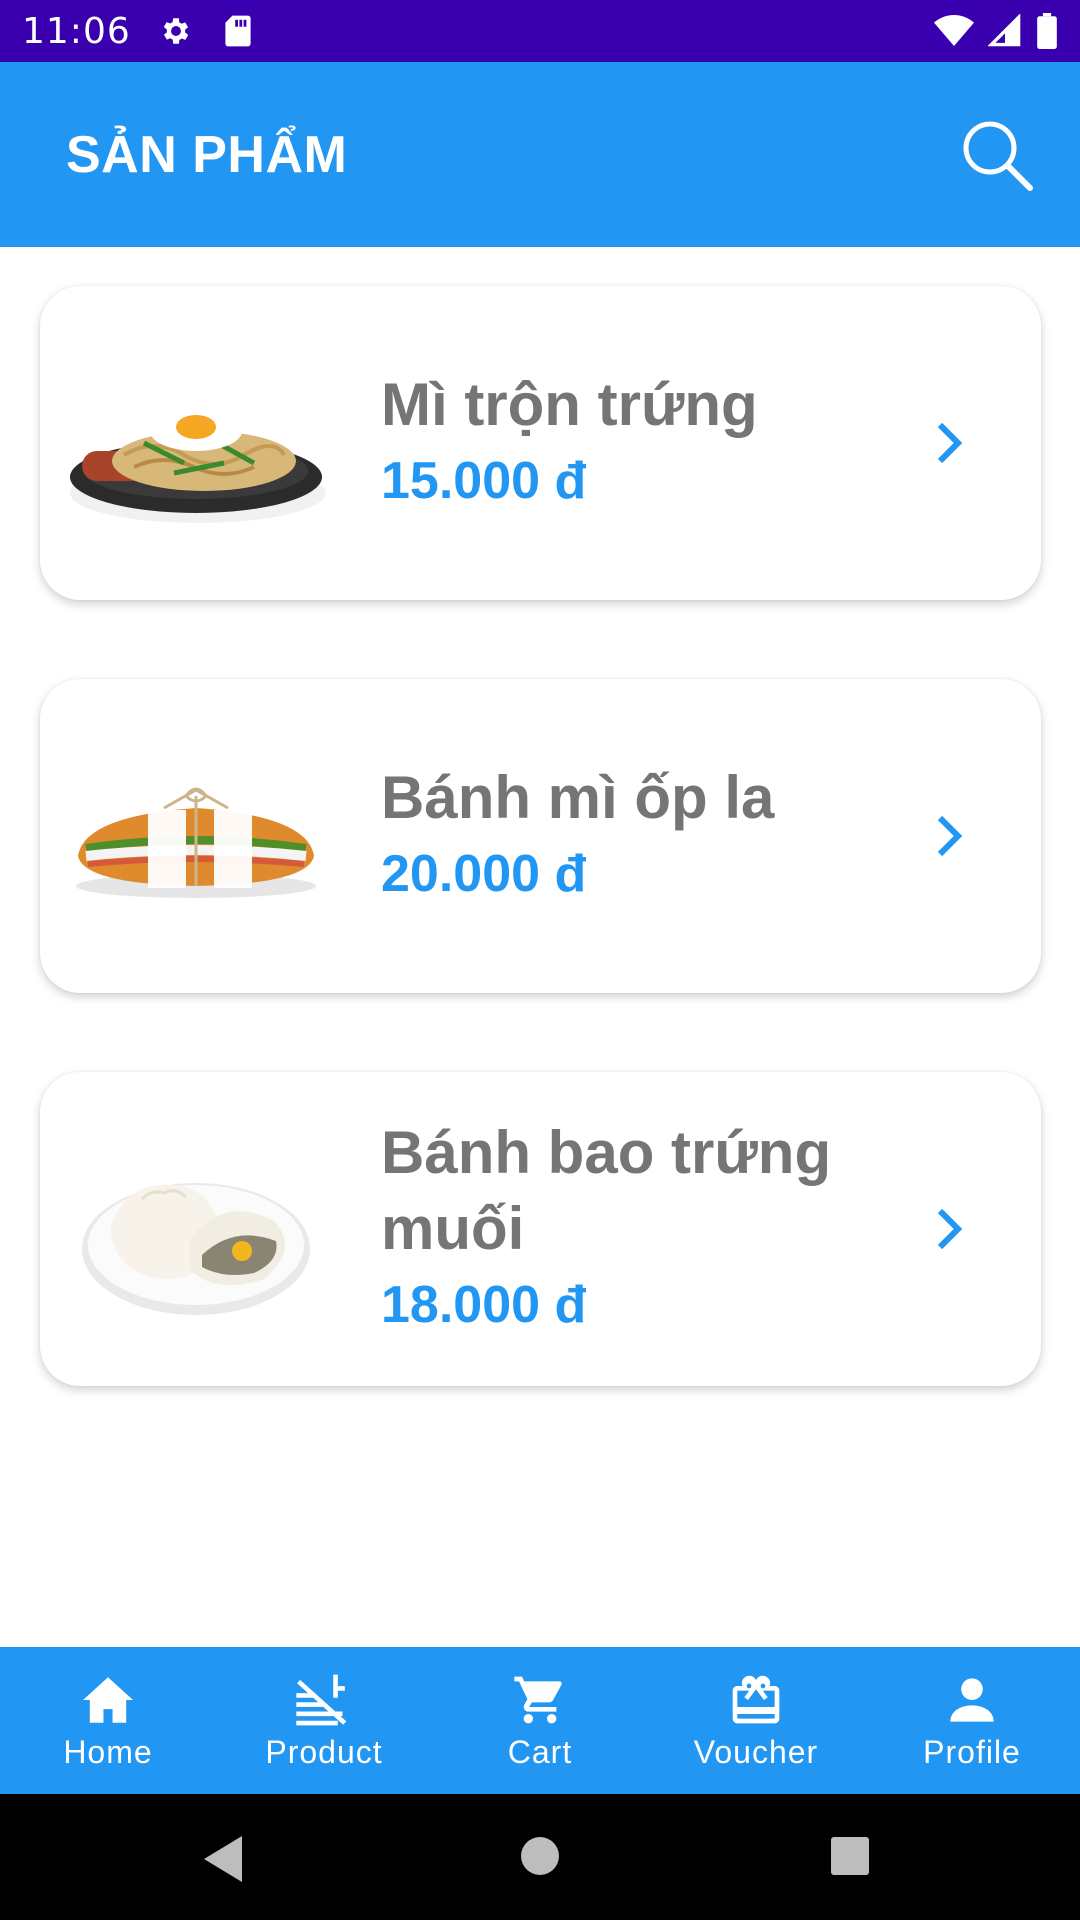 The image size is (1080, 1920). I want to click on bottom-nav: Home Product Cart Voucher Profile, so click(540, 1720).